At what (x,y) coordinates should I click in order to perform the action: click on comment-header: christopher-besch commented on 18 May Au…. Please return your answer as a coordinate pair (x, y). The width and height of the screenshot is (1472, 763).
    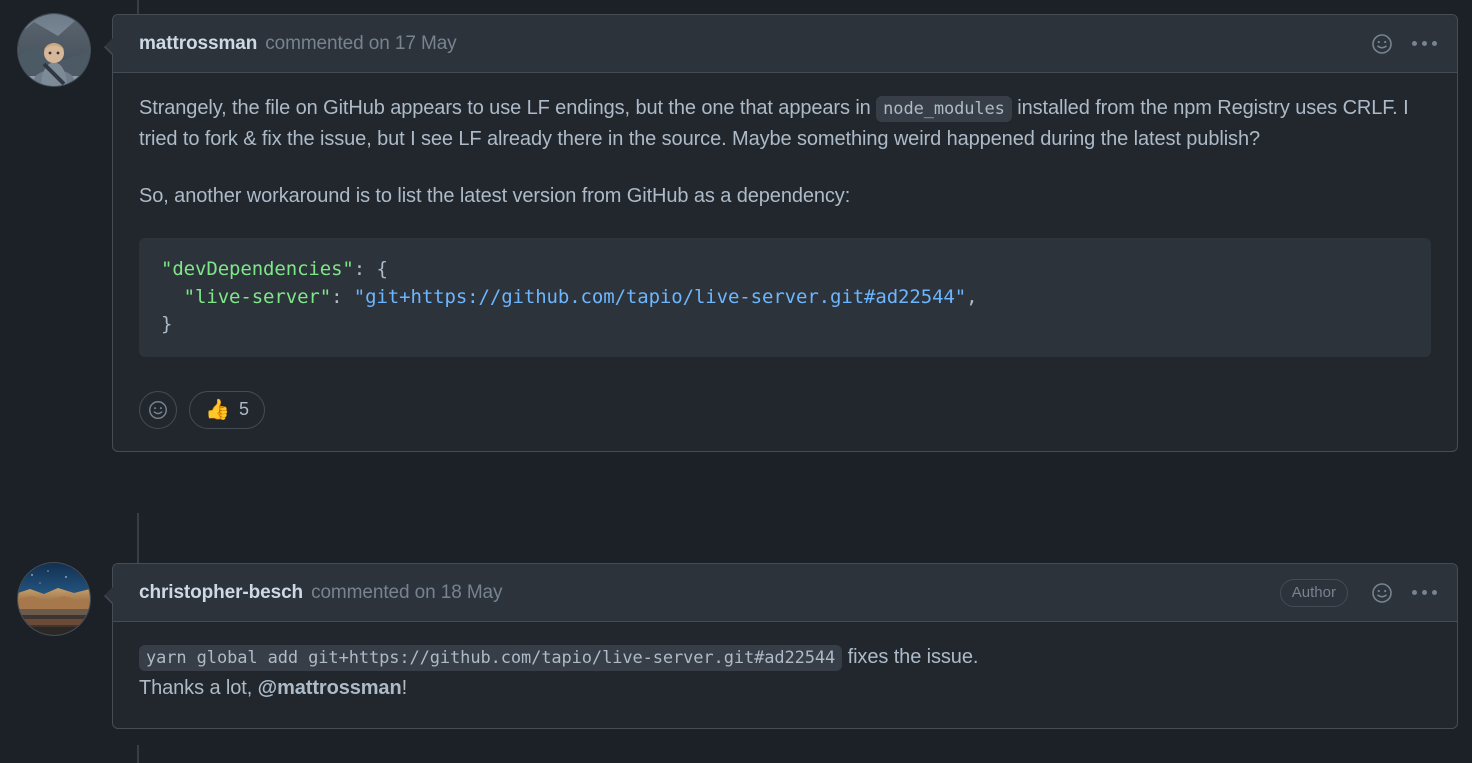
    Looking at the image, I should click on (785, 593).